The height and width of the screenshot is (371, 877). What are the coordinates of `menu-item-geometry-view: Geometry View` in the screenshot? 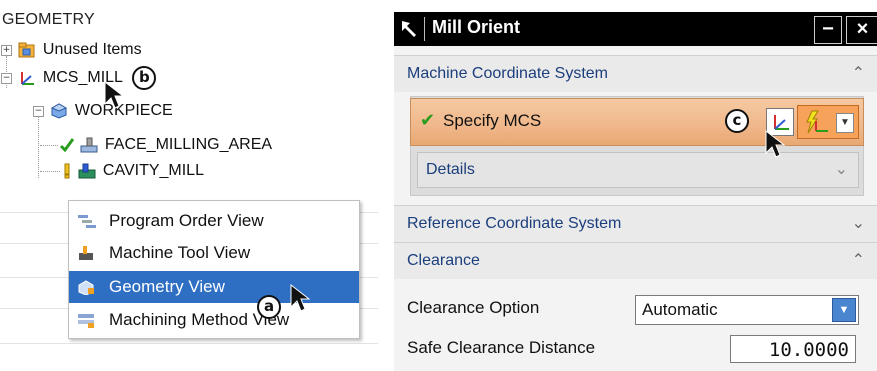 It's located at (214, 287).